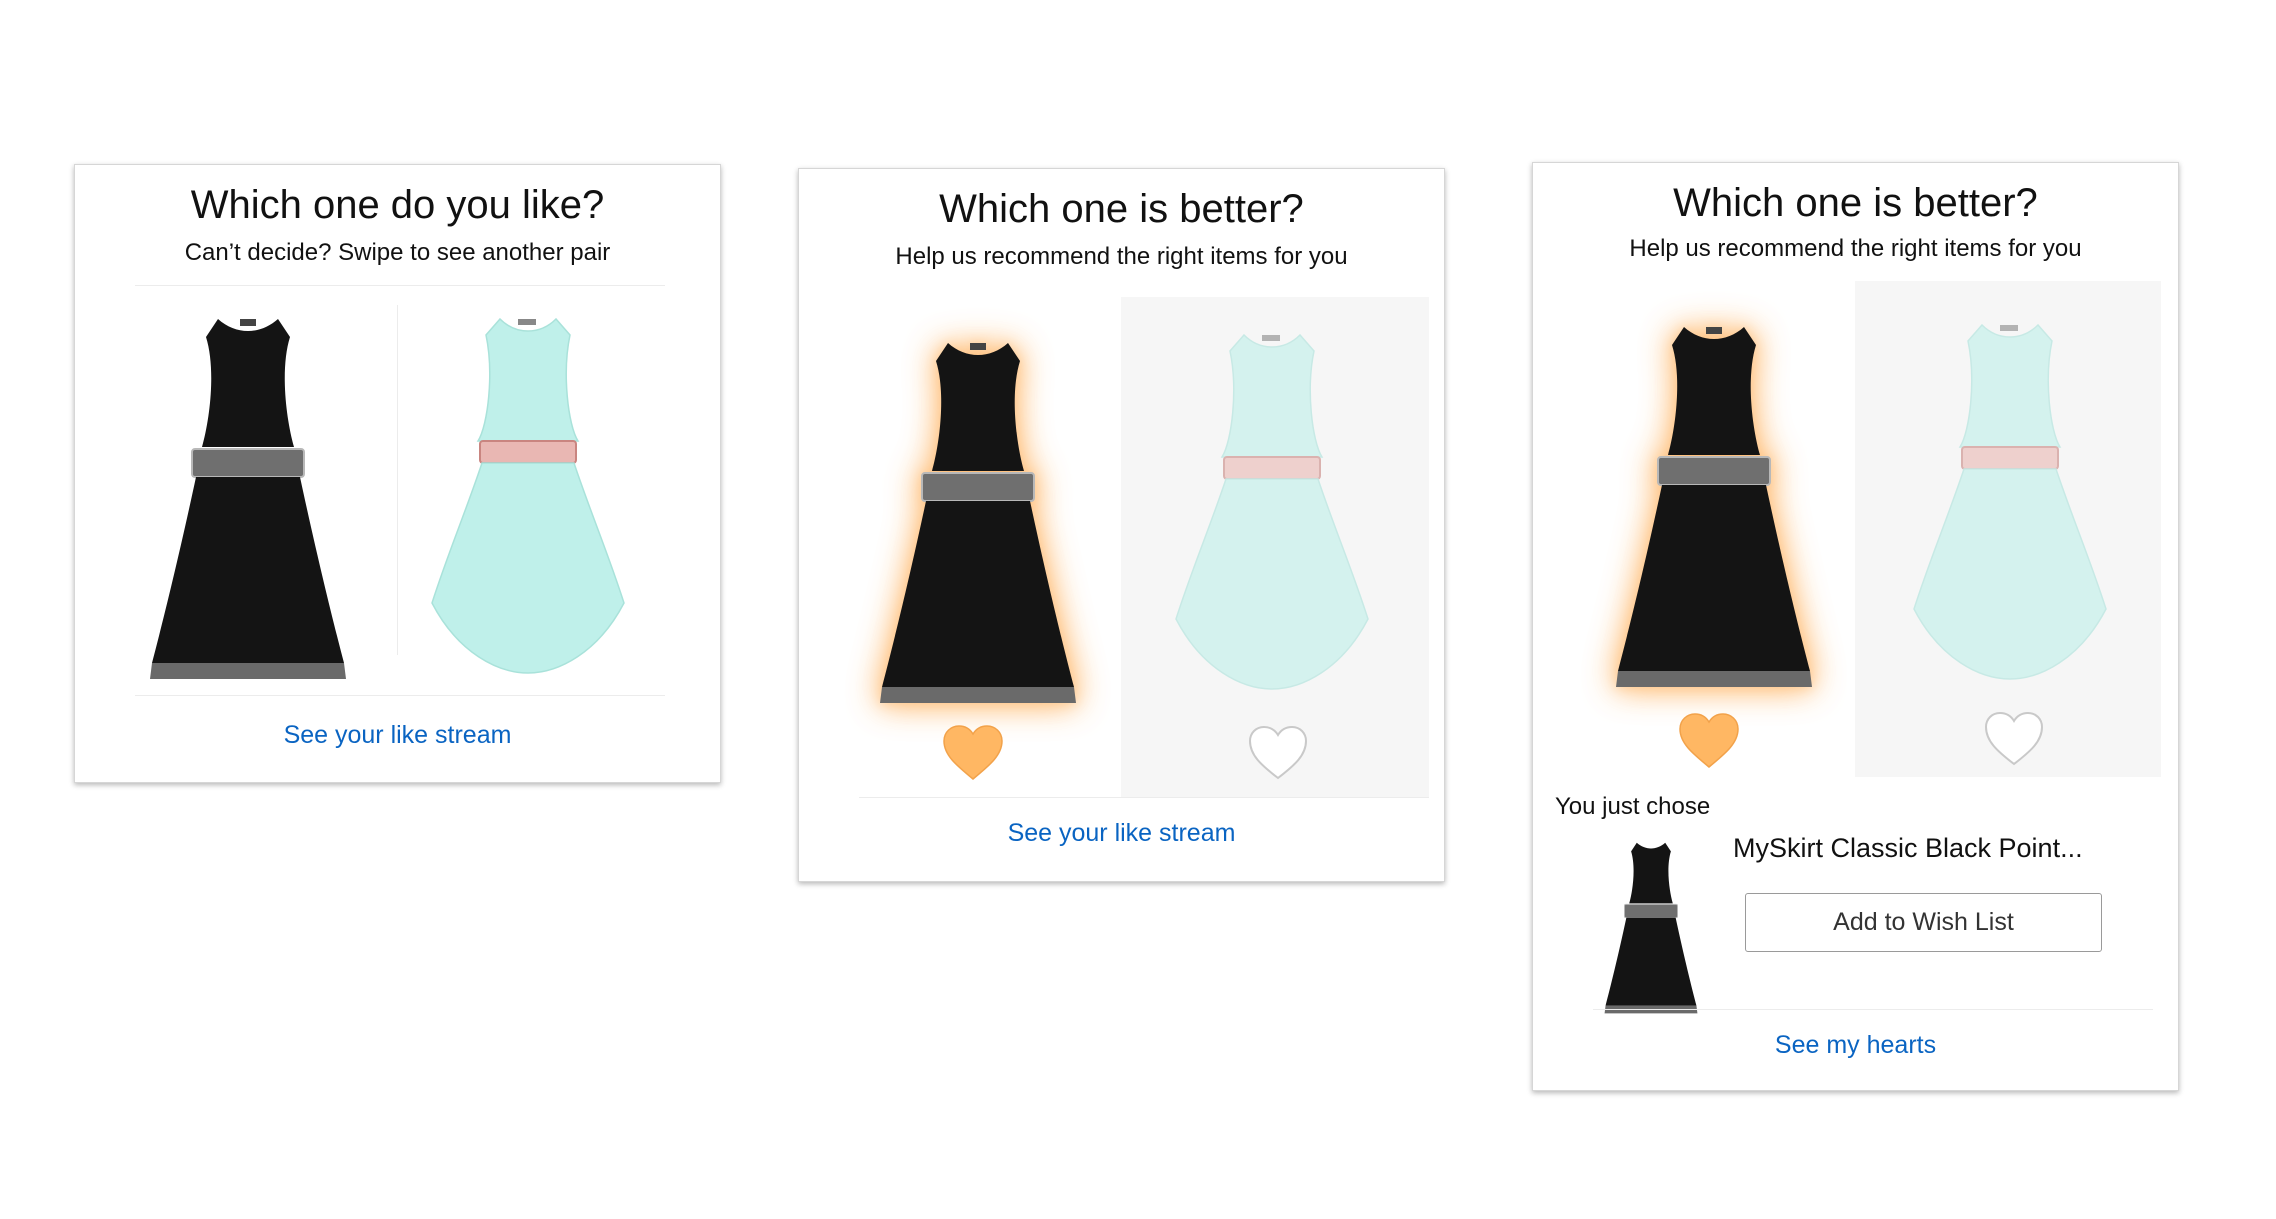  I want to click on see-my-hearts-link: See my hearts, so click(1855, 1045).